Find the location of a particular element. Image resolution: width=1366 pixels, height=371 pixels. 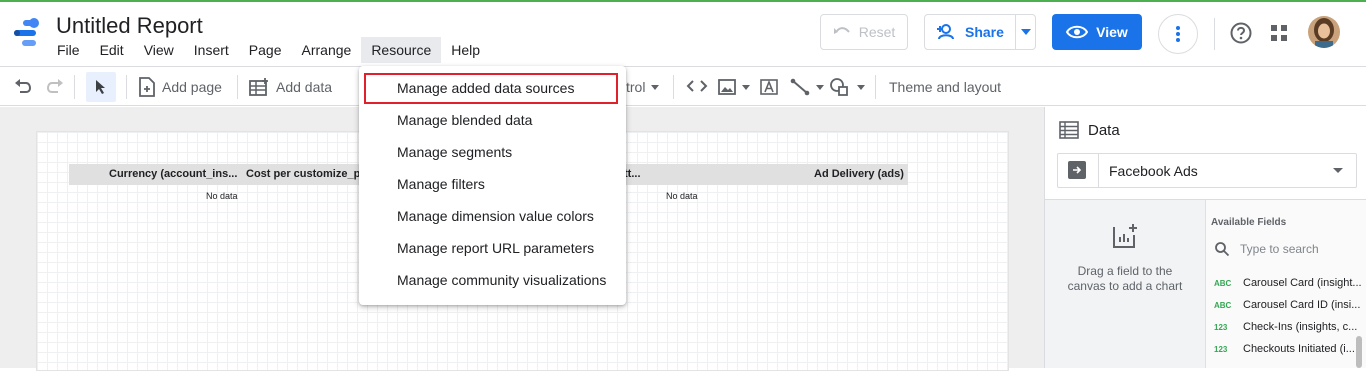

add-chart-icon is located at coordinates (1125, 236).